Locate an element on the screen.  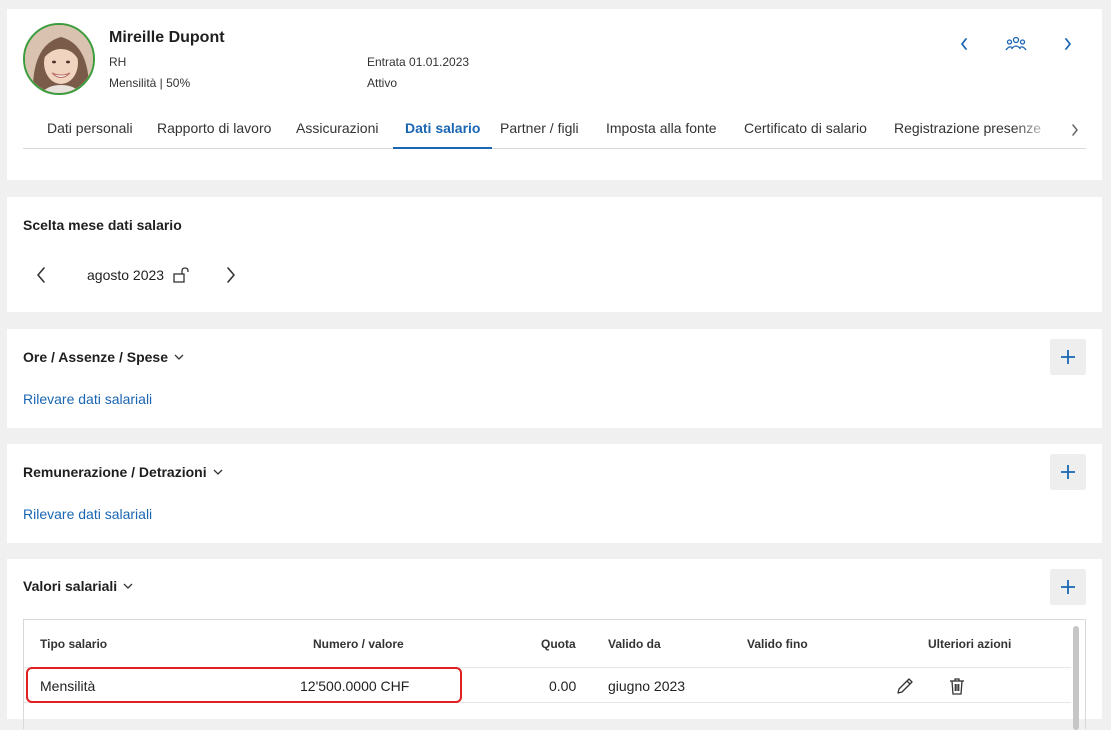
tab-assicurazioni: Assicurazioni is located at coordinates (337, 131).